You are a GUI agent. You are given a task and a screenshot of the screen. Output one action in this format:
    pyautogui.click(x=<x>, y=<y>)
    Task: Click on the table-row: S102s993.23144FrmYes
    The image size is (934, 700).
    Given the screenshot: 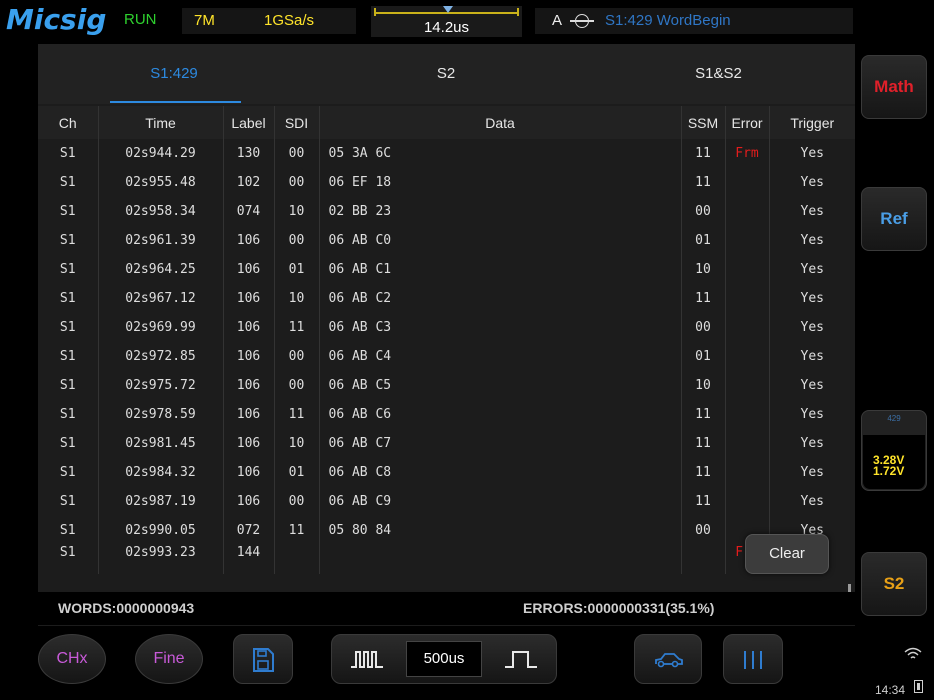 What is the action you would take?
    pyautogui.click(x=446, y=559)
    